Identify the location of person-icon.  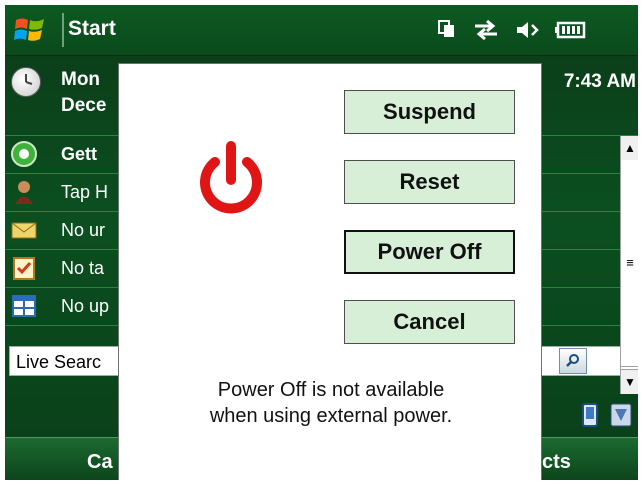
(24, 192).